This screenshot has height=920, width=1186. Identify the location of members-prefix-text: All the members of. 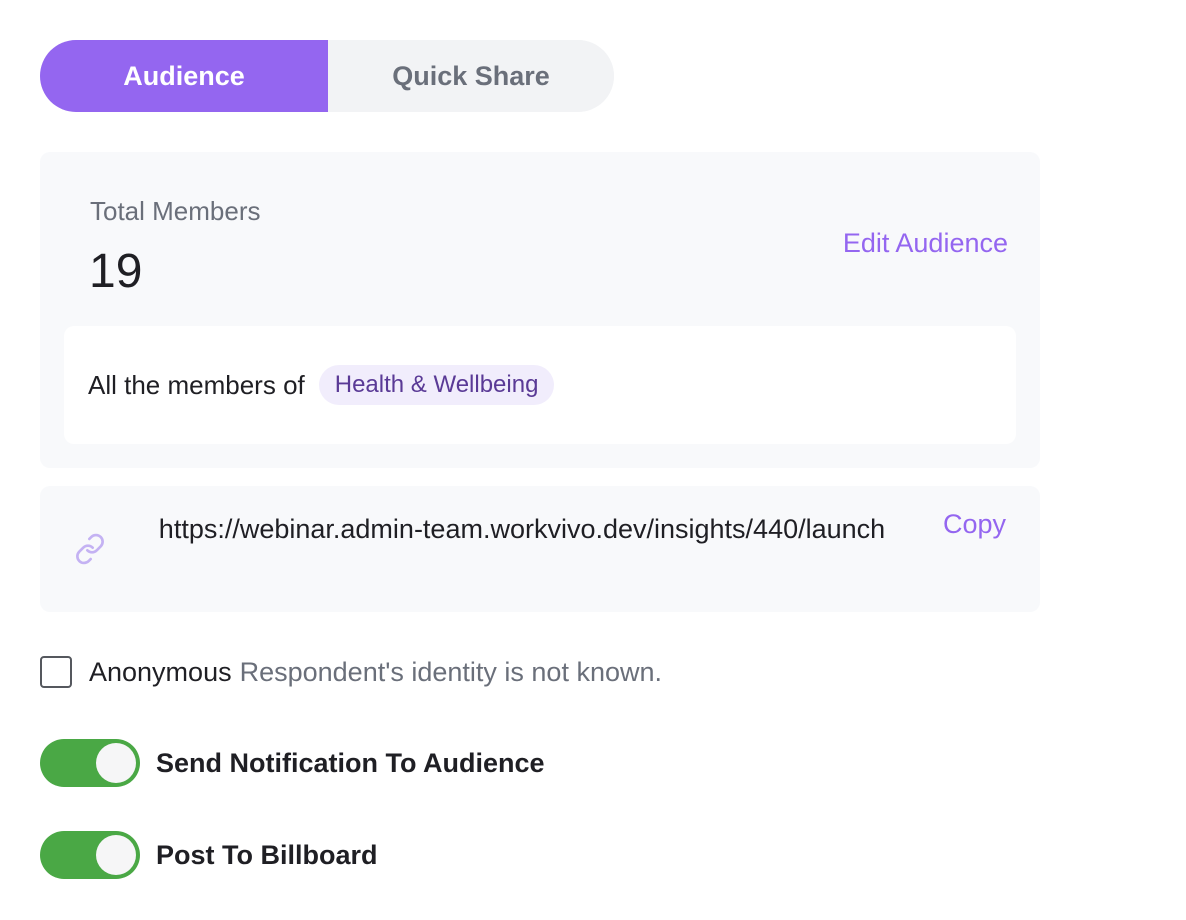
(196, 384).